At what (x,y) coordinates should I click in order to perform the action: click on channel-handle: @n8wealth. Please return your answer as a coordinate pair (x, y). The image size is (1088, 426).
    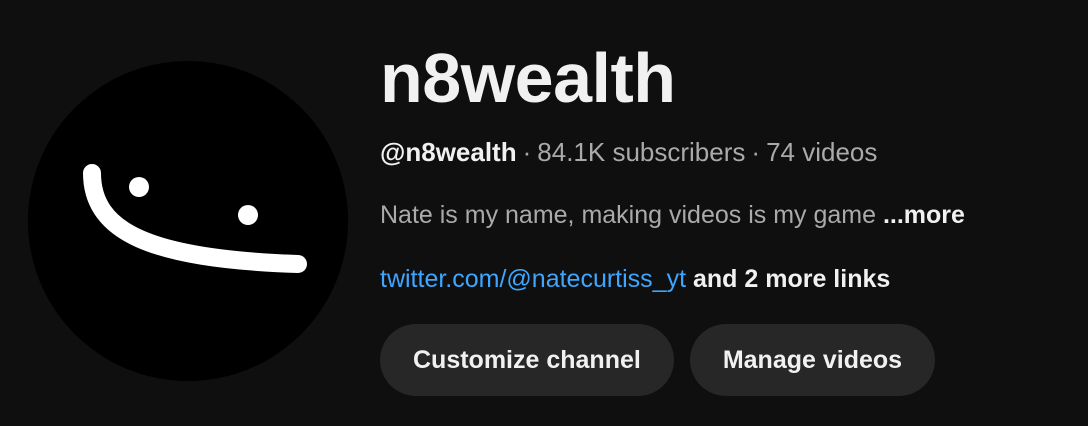
    Looking at the image, I should click on (448, 152).